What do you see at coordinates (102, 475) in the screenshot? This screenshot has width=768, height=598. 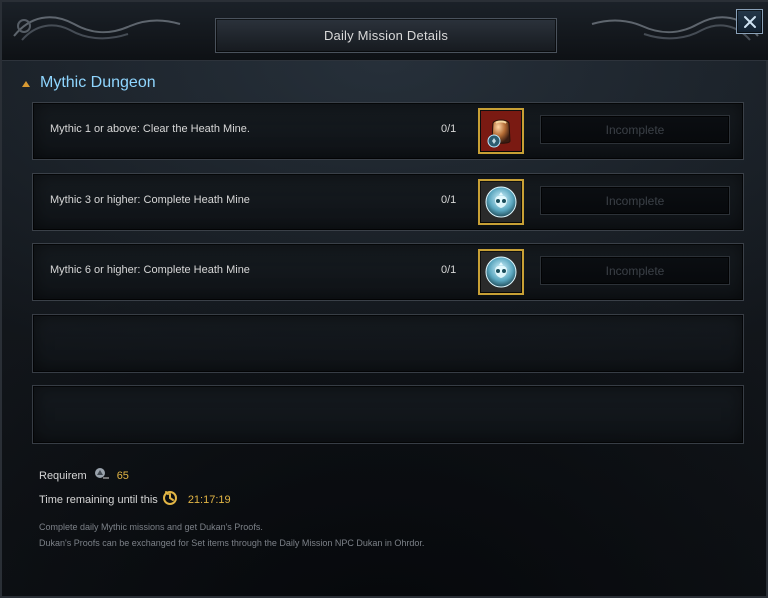 I see `level-icon` at bounding box center [102, 475].